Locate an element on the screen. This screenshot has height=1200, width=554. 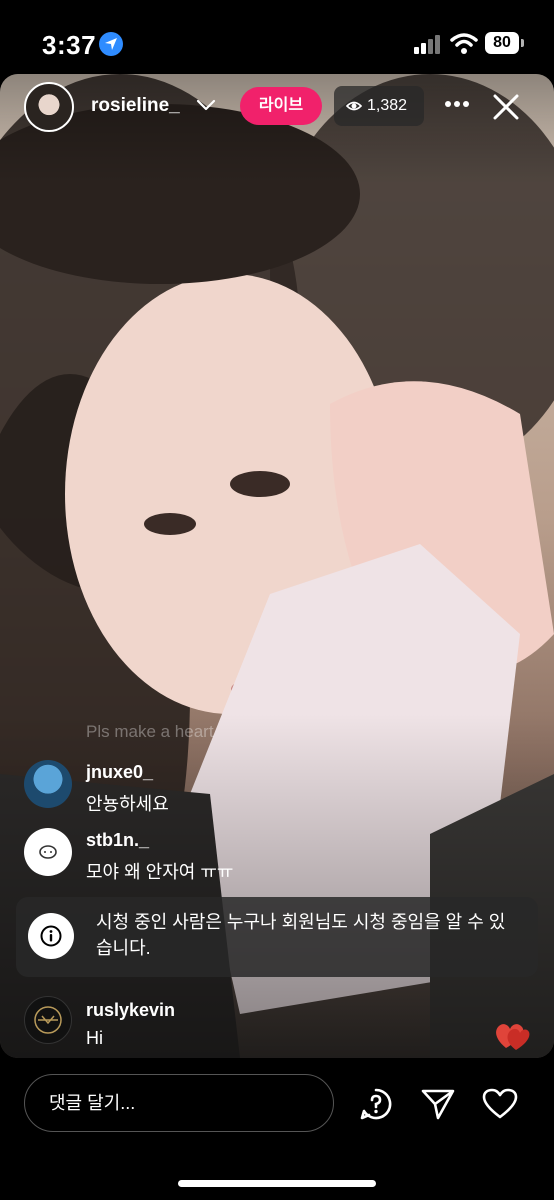
home-indicator is located at coordinates (277, 1183).